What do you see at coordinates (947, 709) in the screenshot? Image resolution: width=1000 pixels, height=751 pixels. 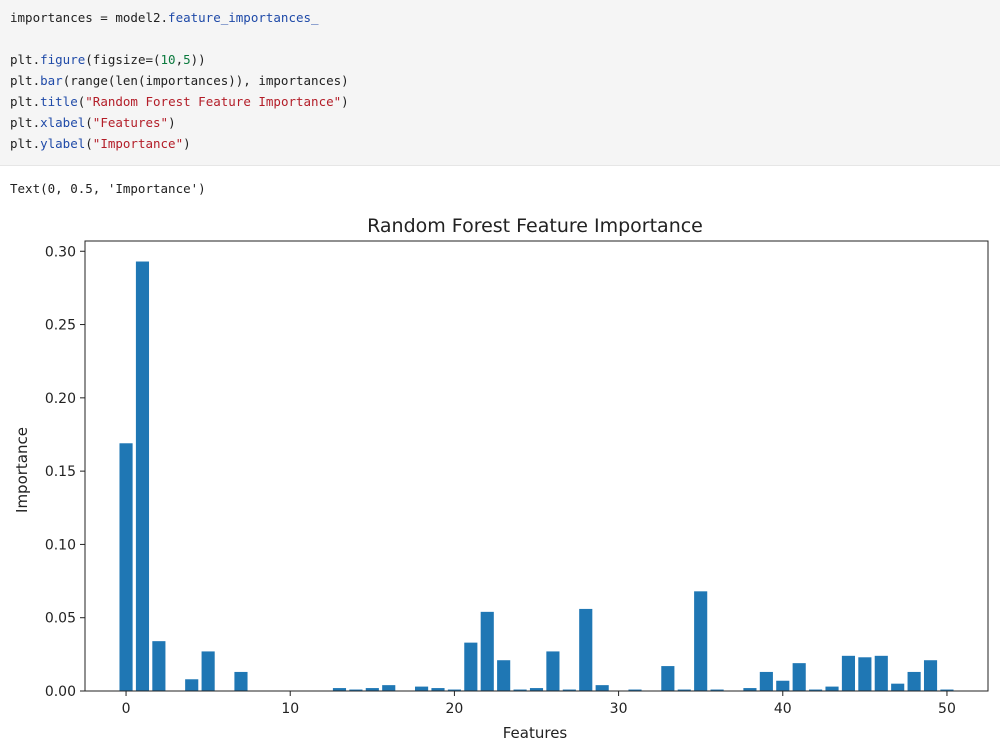 I see `x-tick-label: 50` at bounding box center [947, 709].